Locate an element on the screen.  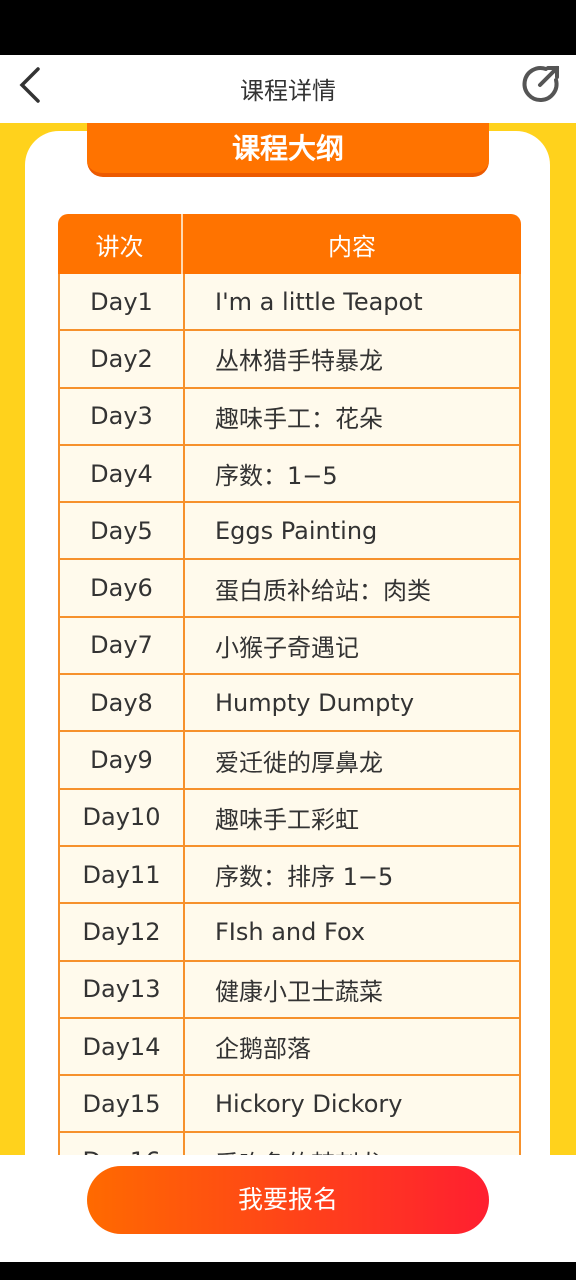
table-row: Day12 FIsh and Fox is located at coordinates (289, 933).